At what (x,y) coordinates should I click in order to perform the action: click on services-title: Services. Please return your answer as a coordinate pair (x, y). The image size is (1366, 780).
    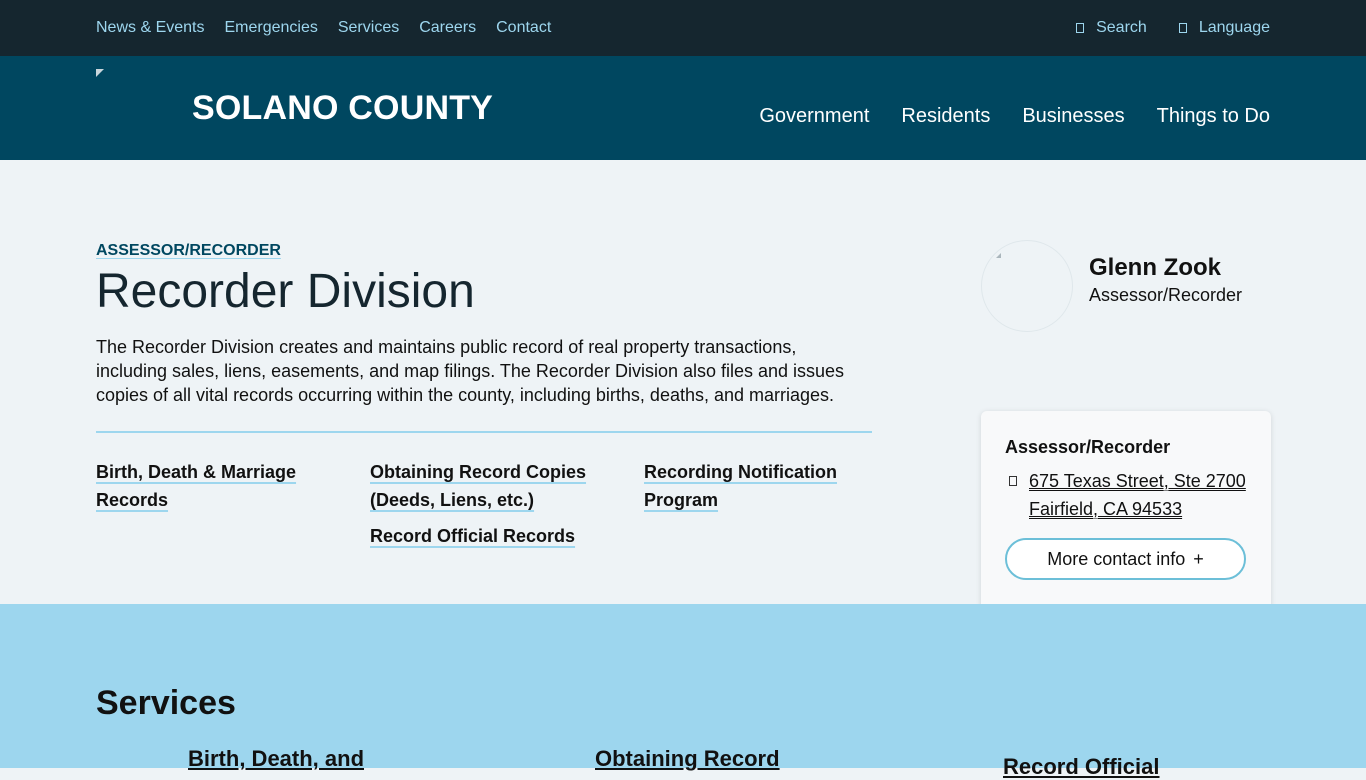
    Looking at the image, I should click on (166, 703).